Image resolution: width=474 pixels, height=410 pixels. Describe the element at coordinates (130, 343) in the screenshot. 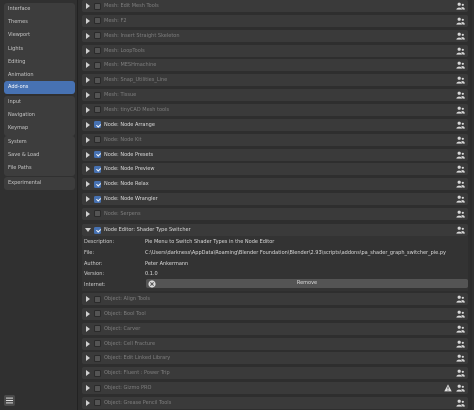

I see `addon-name: Object: Cell Fracture` at that location.